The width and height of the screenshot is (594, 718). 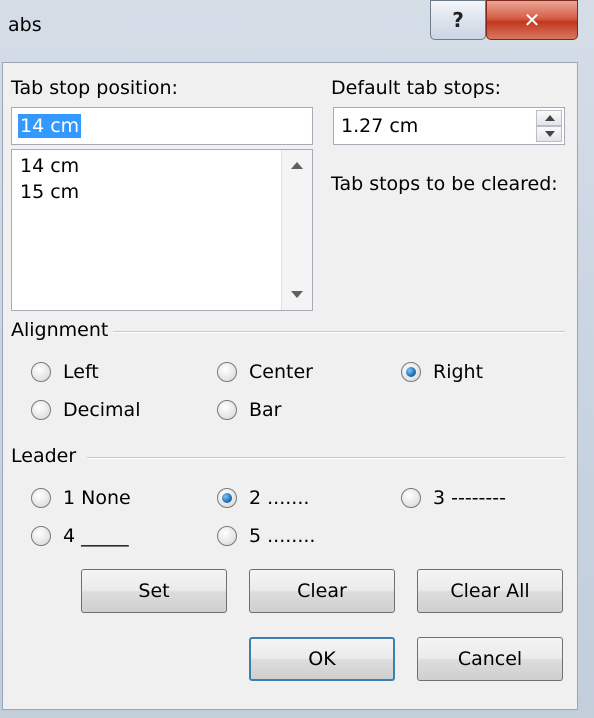 I want to click on tab-stops-cleared-label: Tab stops to be cleared:, so click(x=444, y=184).